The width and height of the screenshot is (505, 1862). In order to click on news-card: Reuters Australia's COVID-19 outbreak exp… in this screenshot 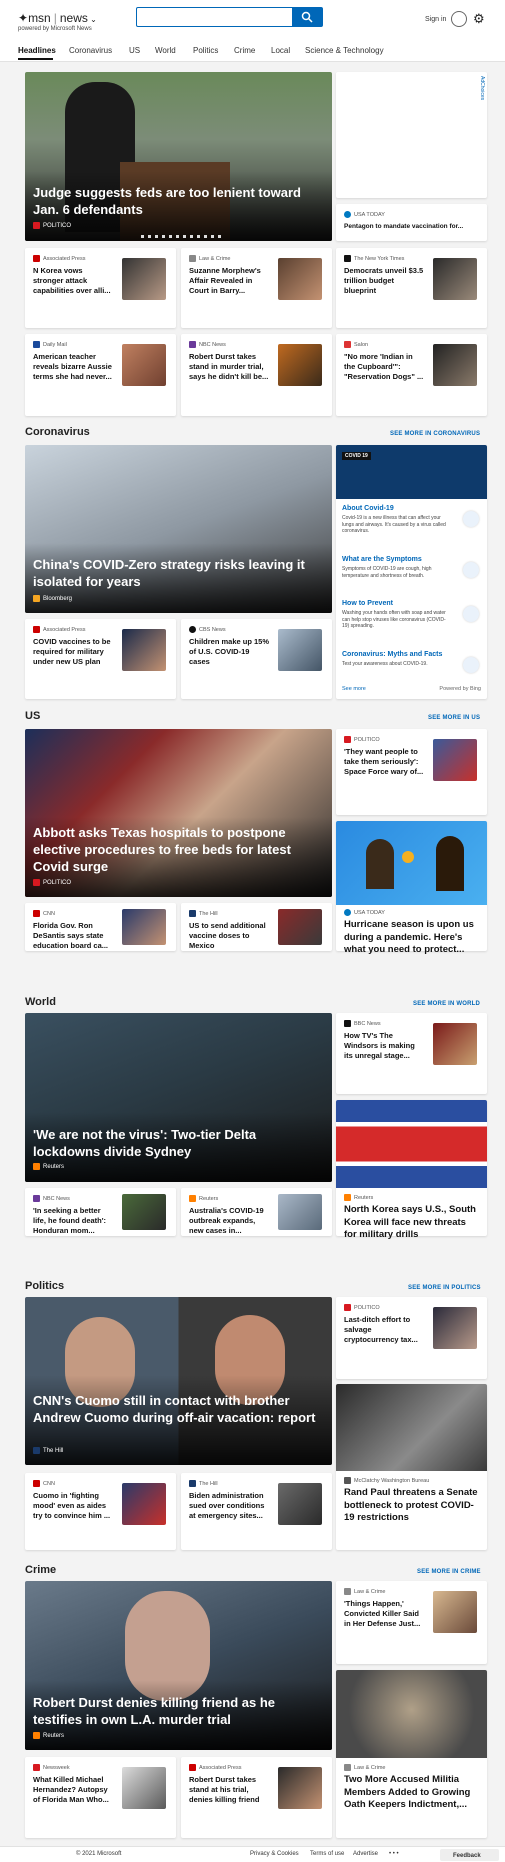, I will do `click(256, 1212)`.